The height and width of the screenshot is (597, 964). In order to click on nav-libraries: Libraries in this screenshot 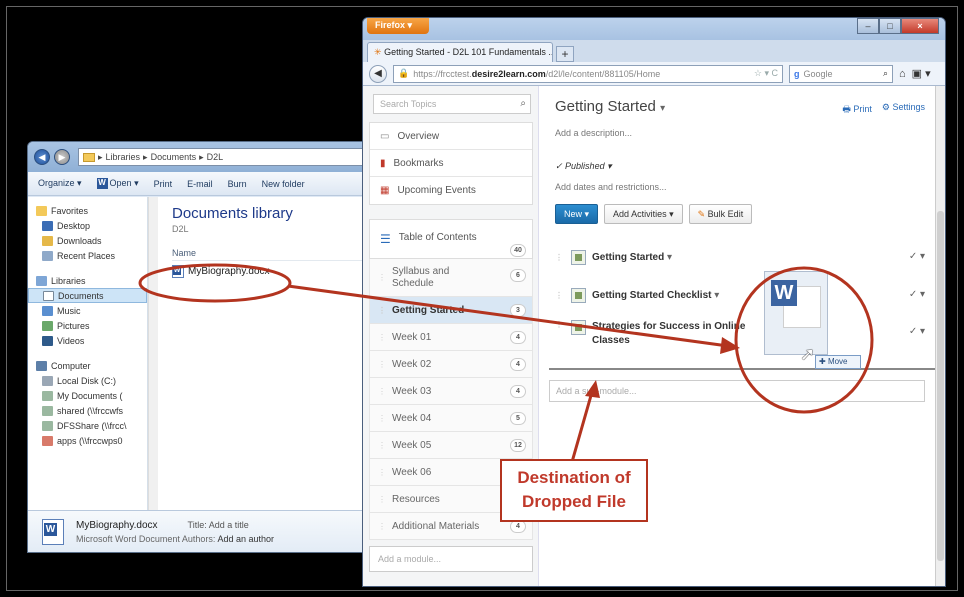, I will do `click(87, 280)`.